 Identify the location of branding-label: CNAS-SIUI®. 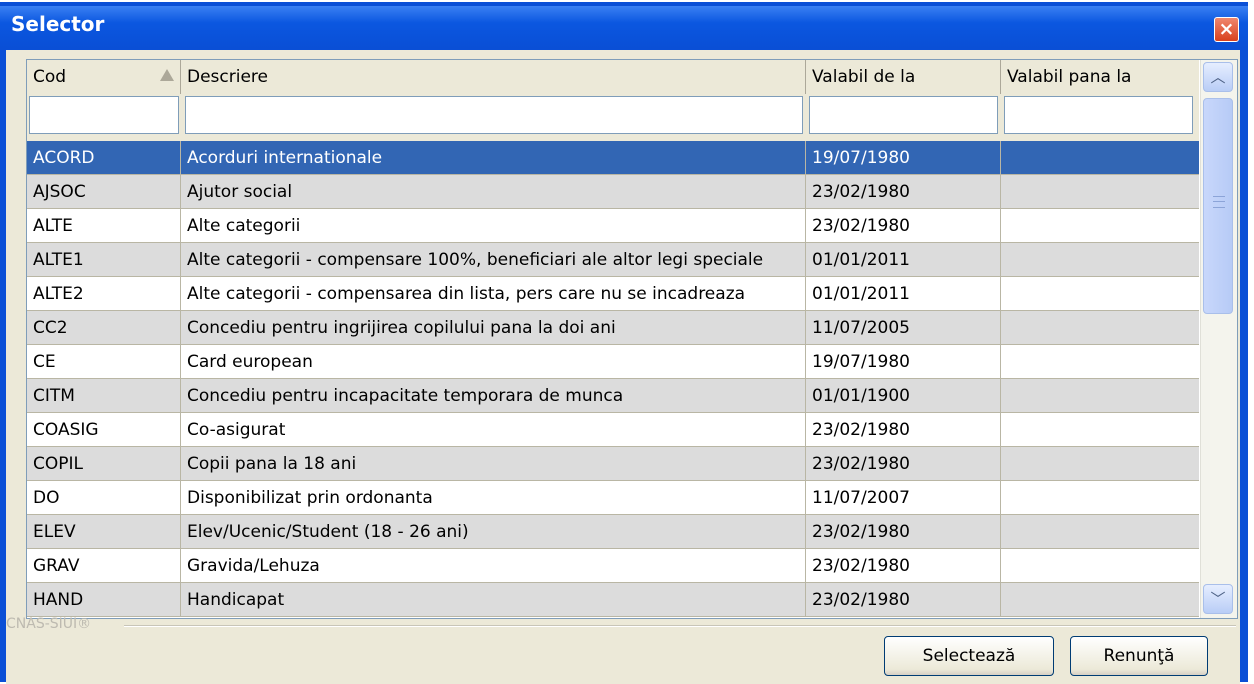
(49, 624).